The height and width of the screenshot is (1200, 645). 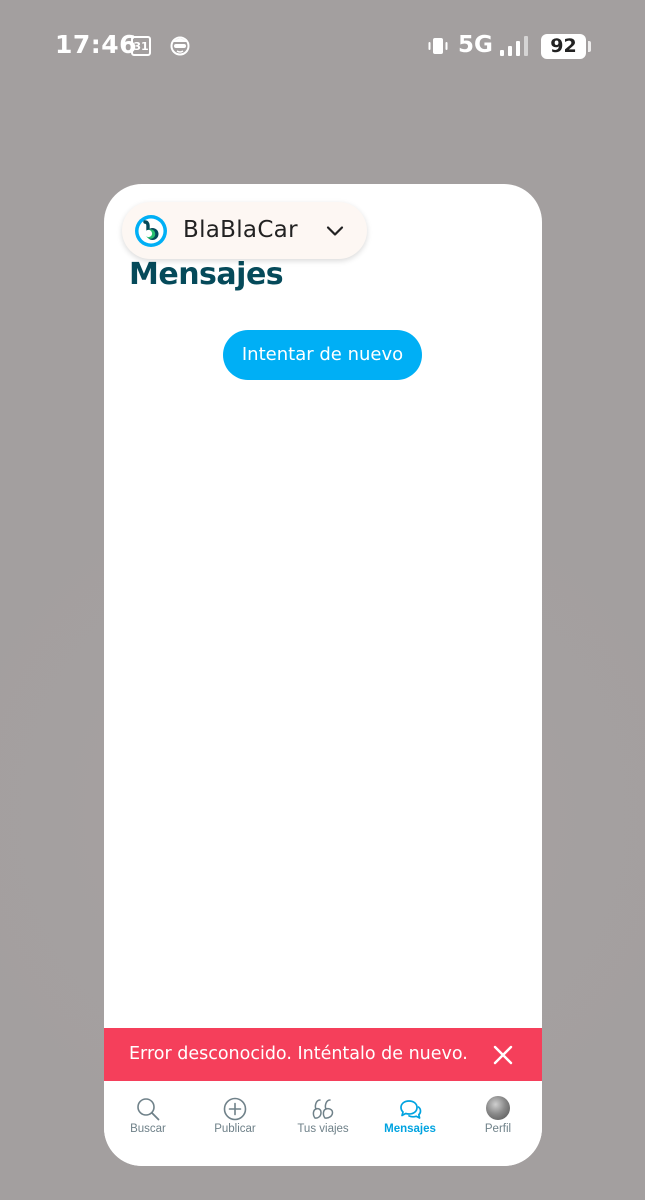 I want to click on trips-icon, so click(x=323, y=1109).